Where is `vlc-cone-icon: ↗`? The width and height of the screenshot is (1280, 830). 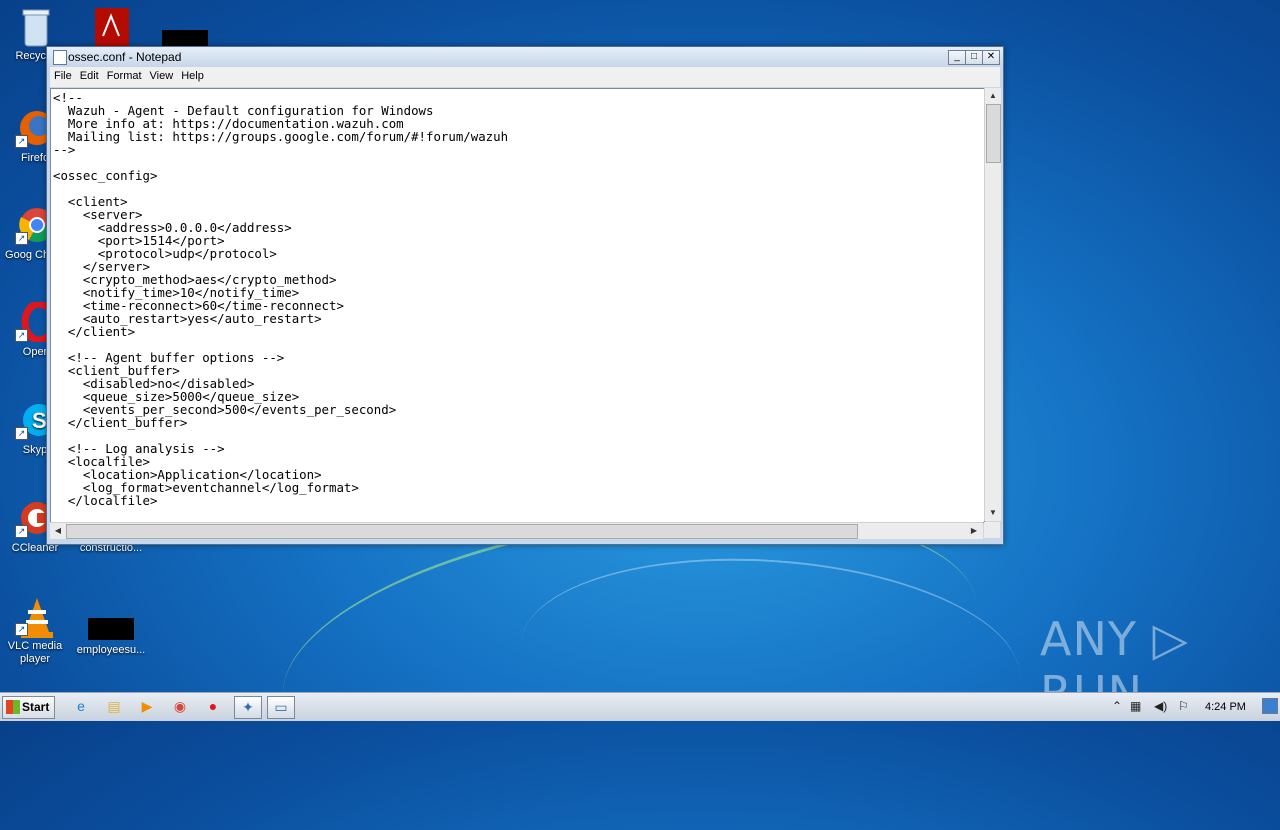 vlc-cone-icon: ↗ is located at coordinates (35, 617).